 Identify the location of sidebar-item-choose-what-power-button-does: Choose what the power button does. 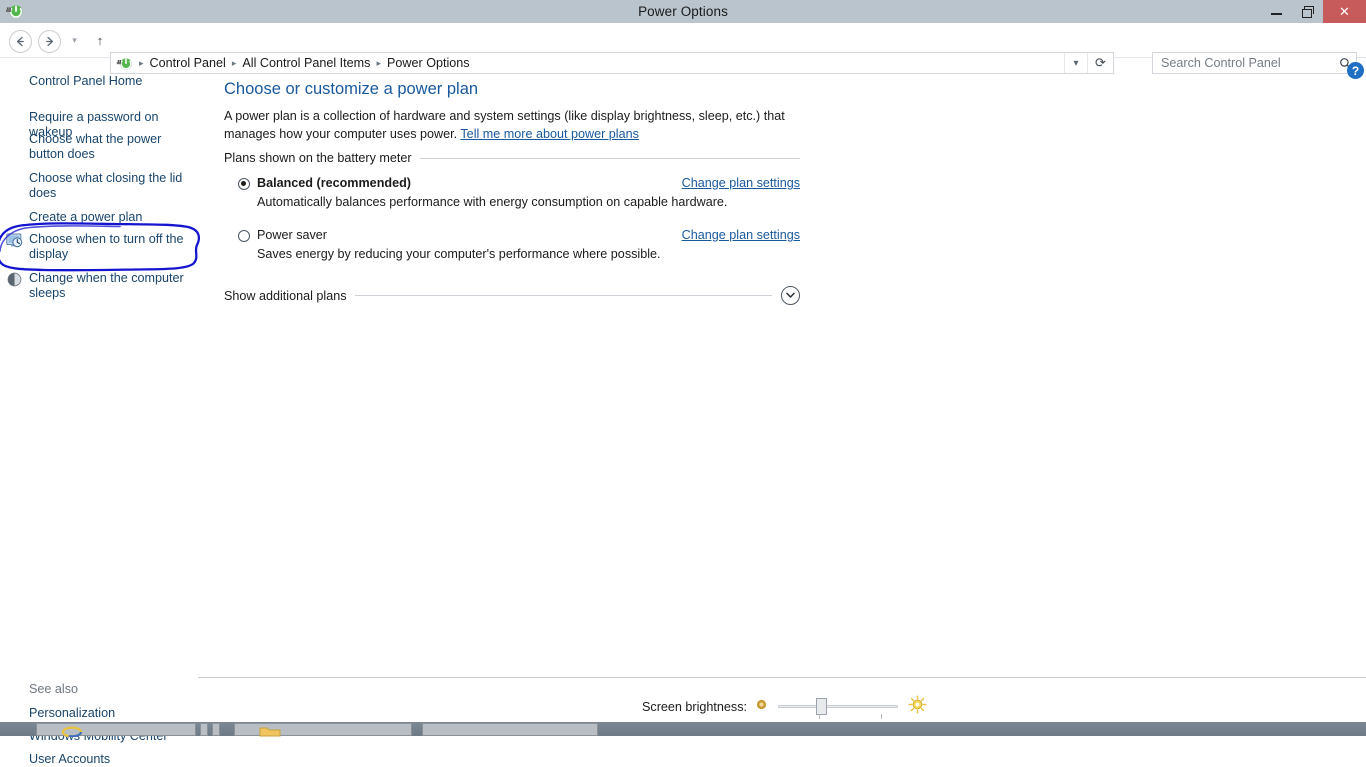
(112, 147).